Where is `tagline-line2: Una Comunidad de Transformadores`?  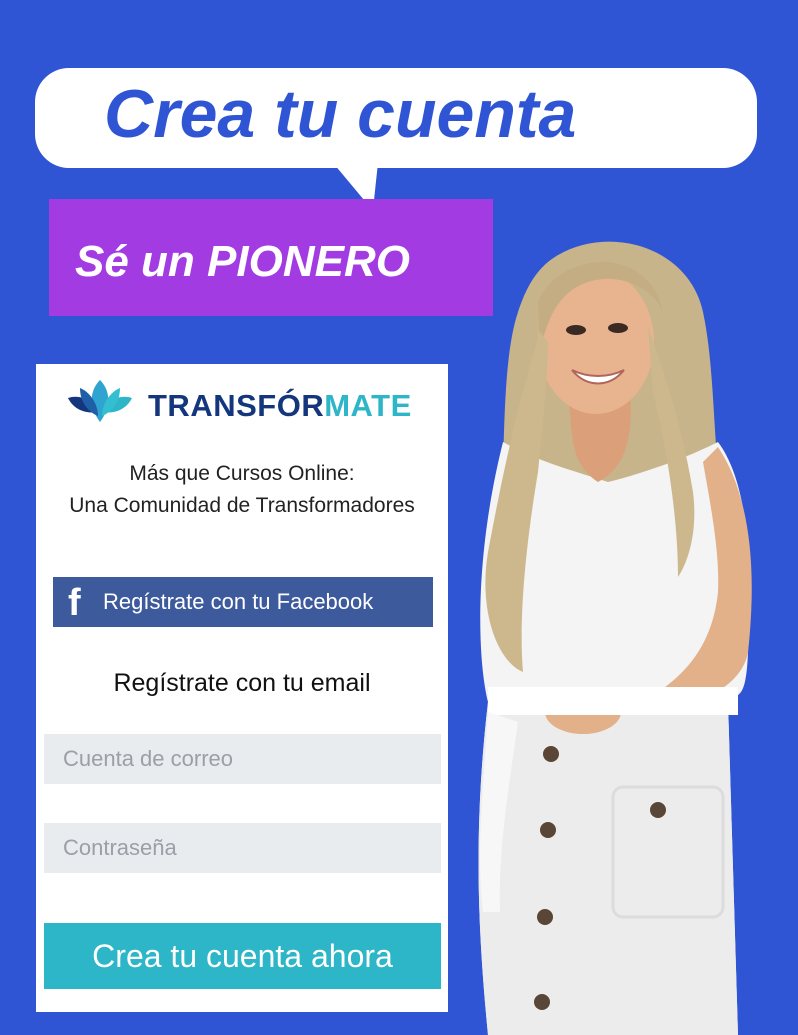
tagline-line2: Una Comunidad de Transformadores is located at coordinates (242, 505).